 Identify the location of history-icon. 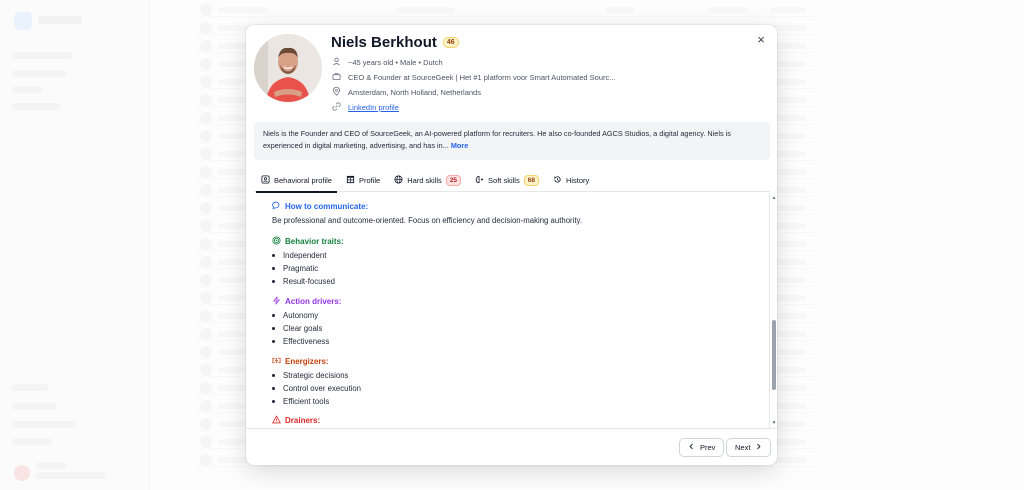
(557, 180).